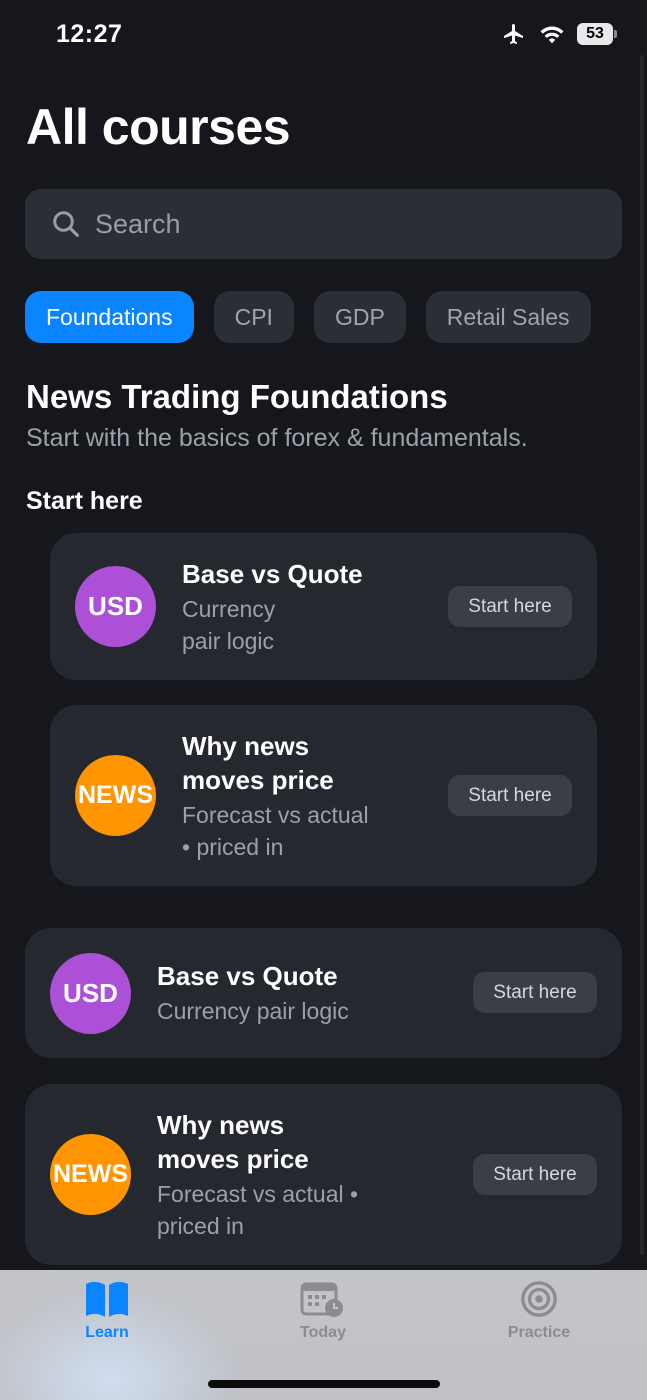 This screenshot has width=647, height=1400. What do you see at coordinates (513, 34) in the screenshot?
I see `airplane-icon` at bounding box center [513, 34].